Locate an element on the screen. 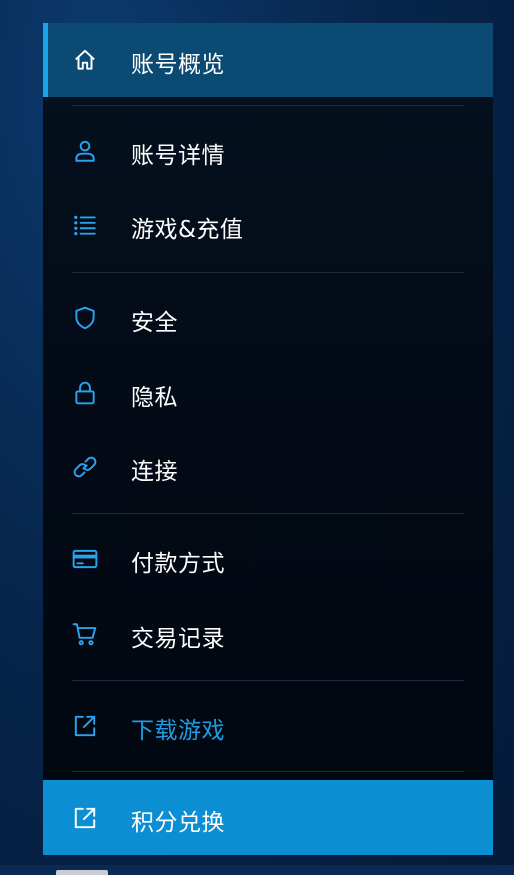 The height and width of the screenshot is (875, 514). nav-item-label: 积分兑换 is located at coordinates (178, 823).